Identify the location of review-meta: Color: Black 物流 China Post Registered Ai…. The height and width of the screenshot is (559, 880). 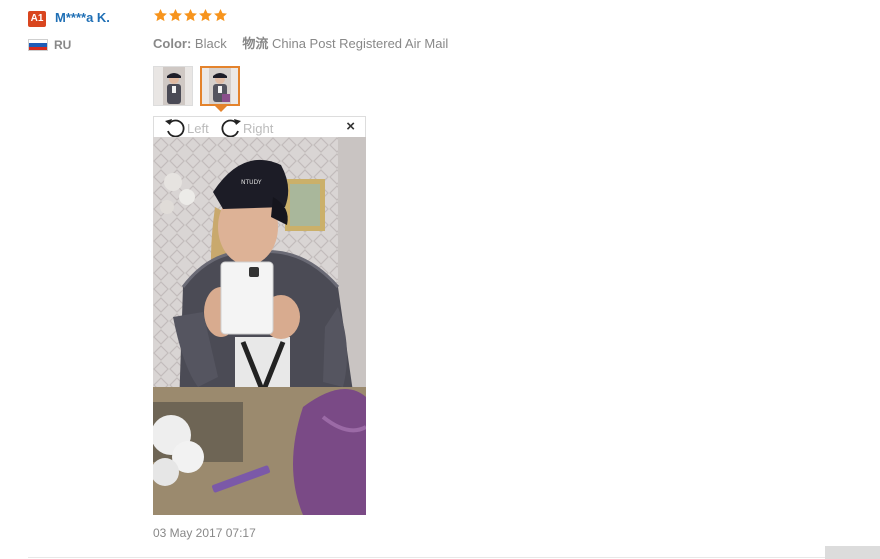
(300, 42).